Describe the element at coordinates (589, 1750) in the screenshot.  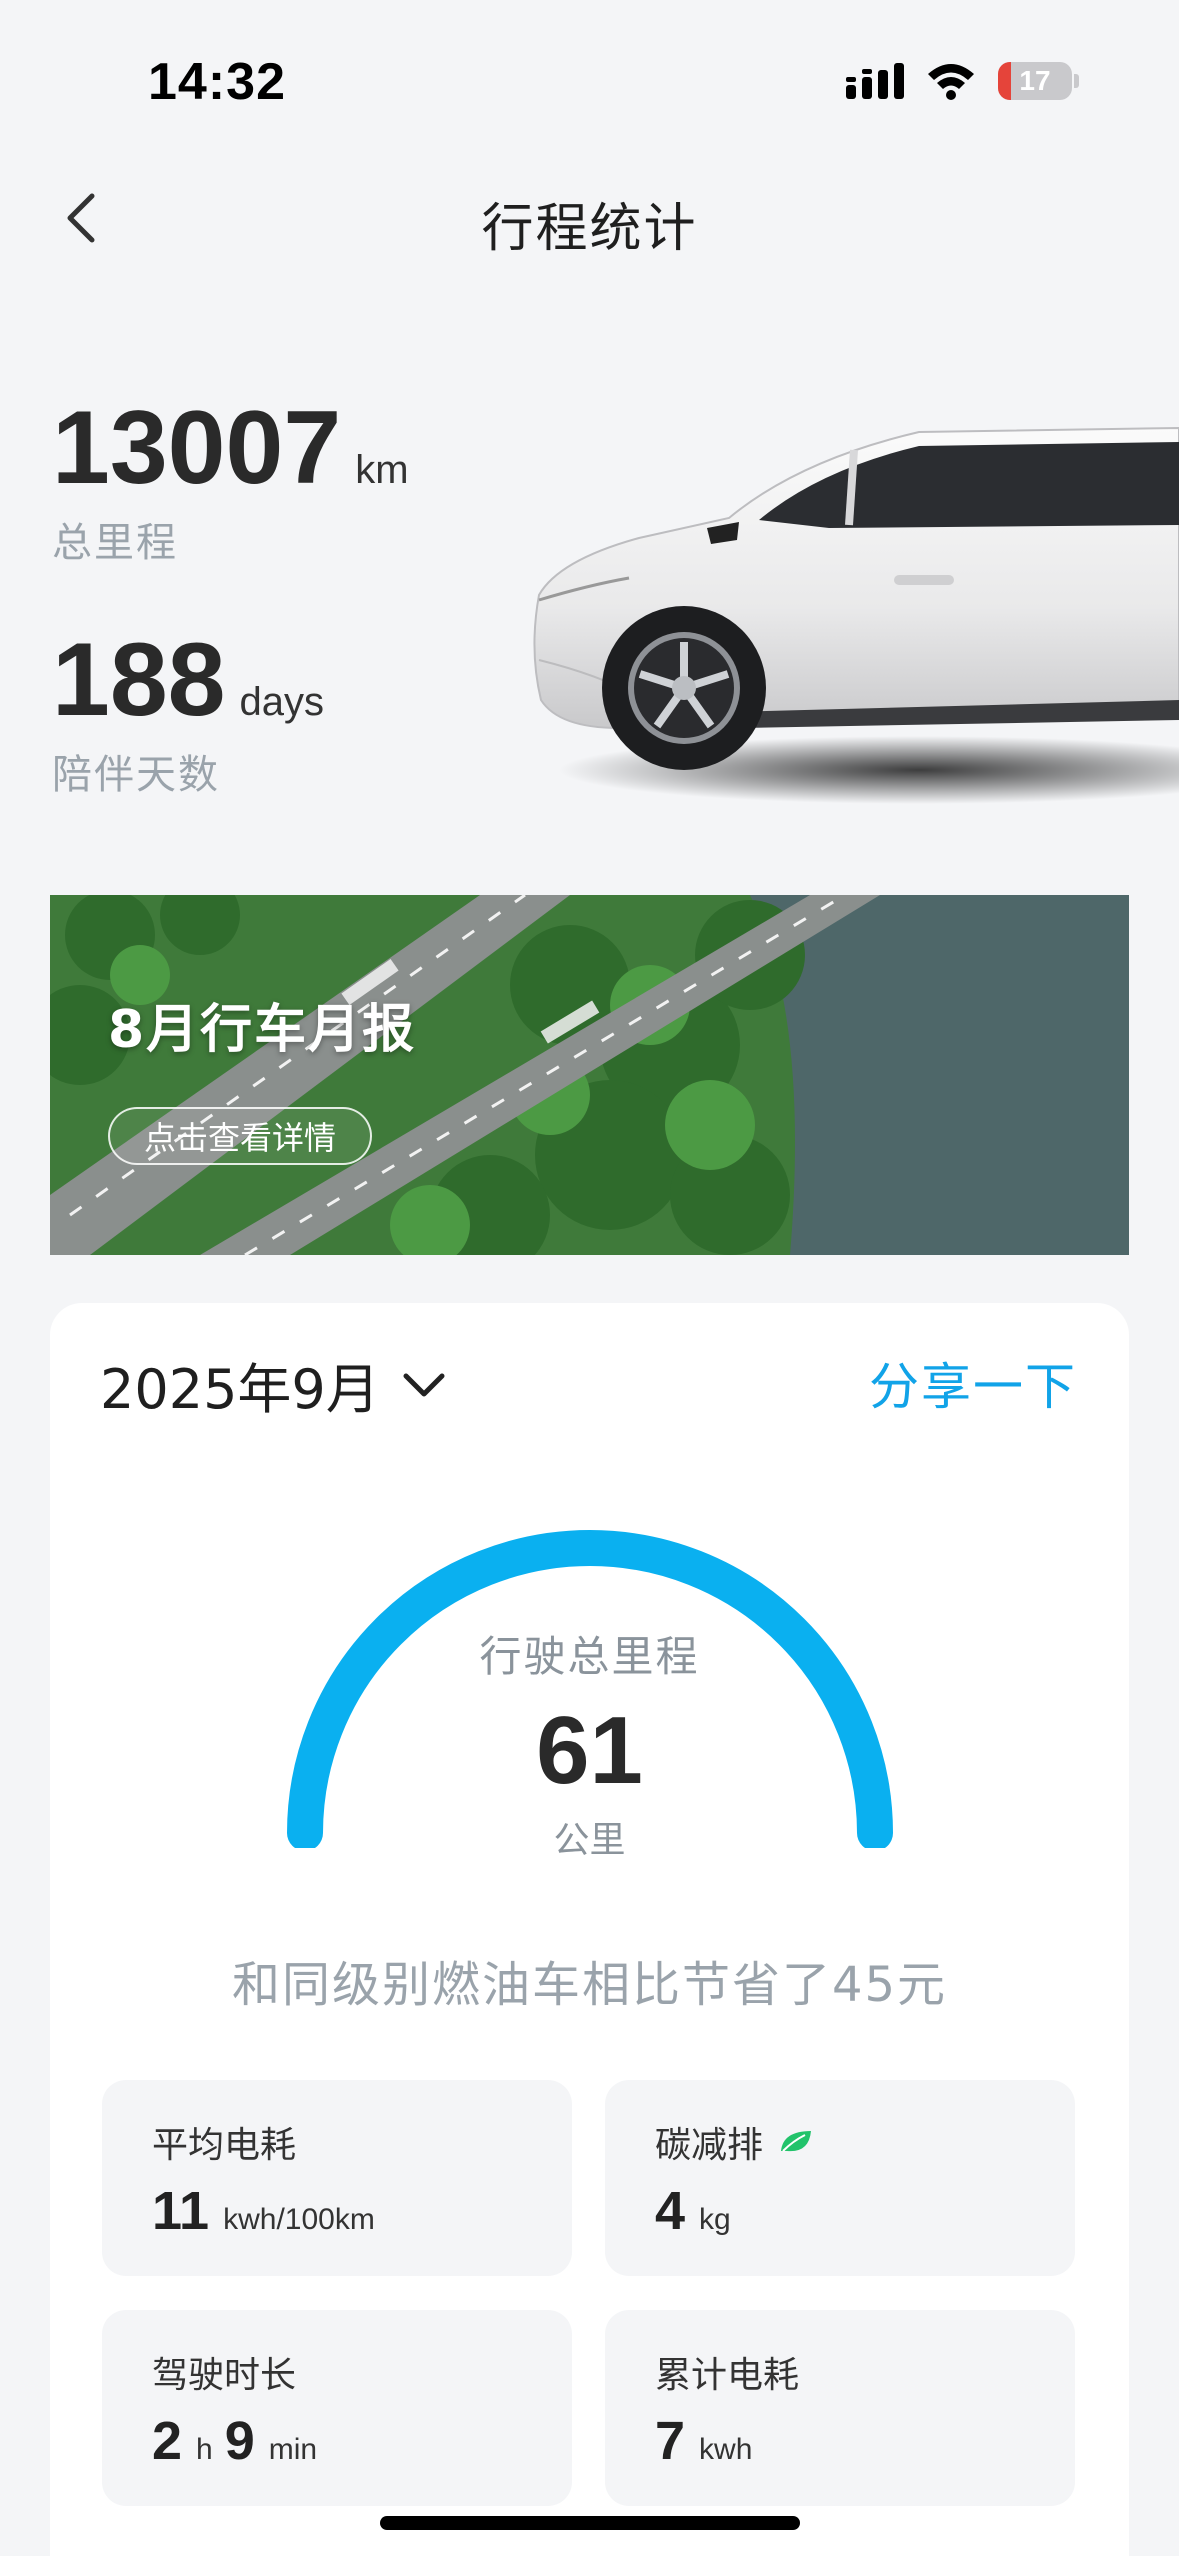
I see `gauge-value: 61` at that location.